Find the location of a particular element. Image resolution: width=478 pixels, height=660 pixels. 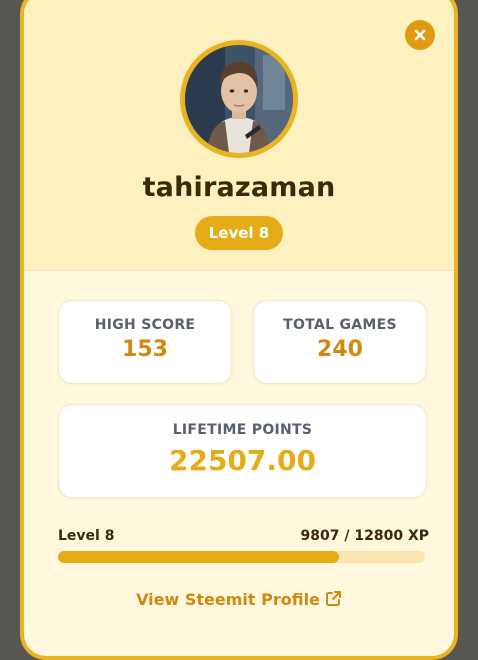

lifetime-points-value: 22507.00 is located at coordinates (242, 460).